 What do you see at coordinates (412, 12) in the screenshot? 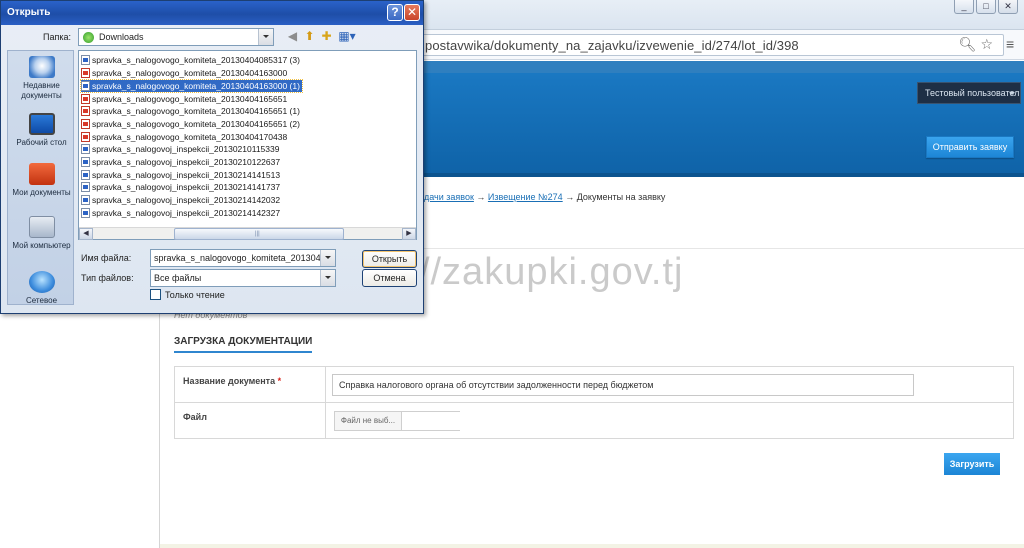
I see `dialog-close-button: ✕` at bounding box center [412, 12].